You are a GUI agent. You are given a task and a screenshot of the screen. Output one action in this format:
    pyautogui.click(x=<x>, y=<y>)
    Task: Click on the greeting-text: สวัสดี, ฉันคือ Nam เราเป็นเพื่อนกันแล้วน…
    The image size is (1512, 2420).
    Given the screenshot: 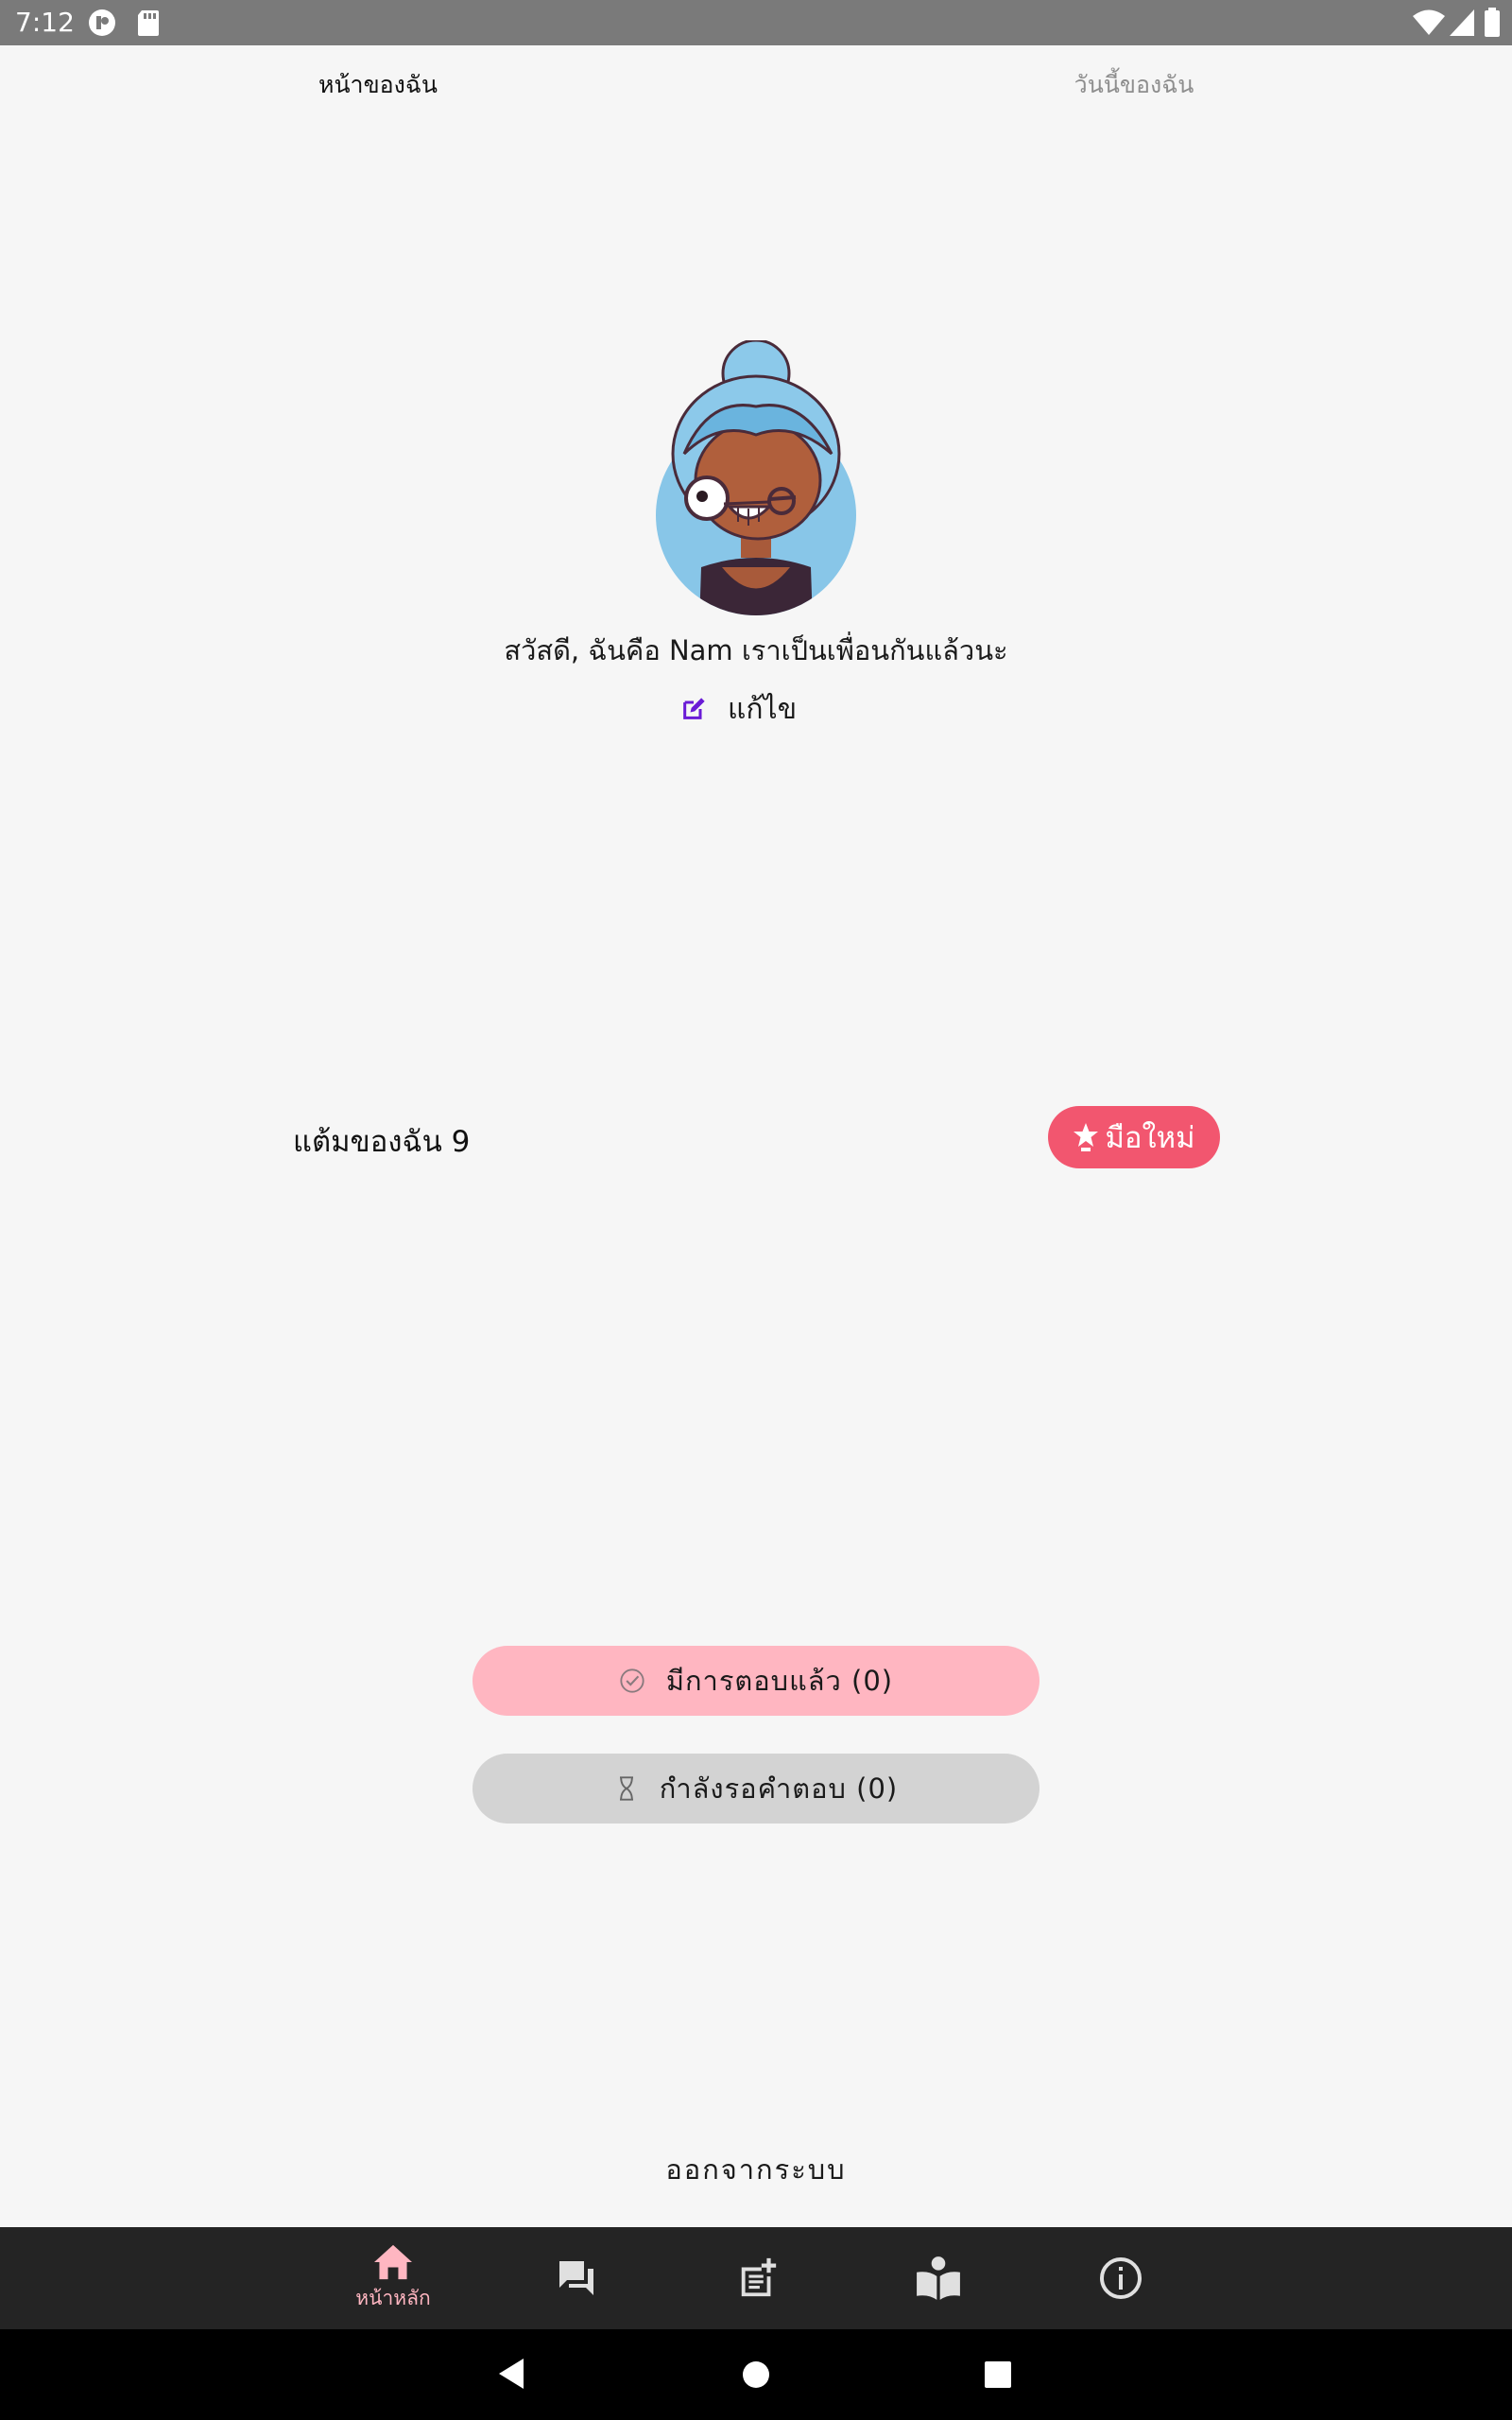 What is the action you would take?
    pyautogui.click(x=756, y=650)
    